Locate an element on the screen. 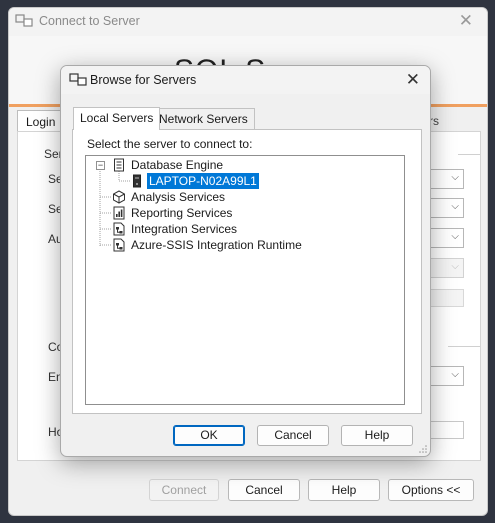 Image resolution: width=495 pixels, height=523 pixels. options-button: Options << is located at coordinates (431, 490).